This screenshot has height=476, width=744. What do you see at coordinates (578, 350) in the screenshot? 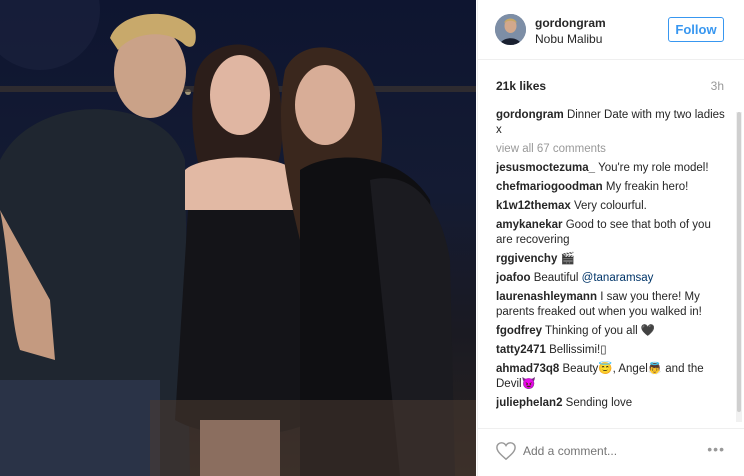
I see `comment-text: Bellissimi!▯` at bounding box center [578, 350].